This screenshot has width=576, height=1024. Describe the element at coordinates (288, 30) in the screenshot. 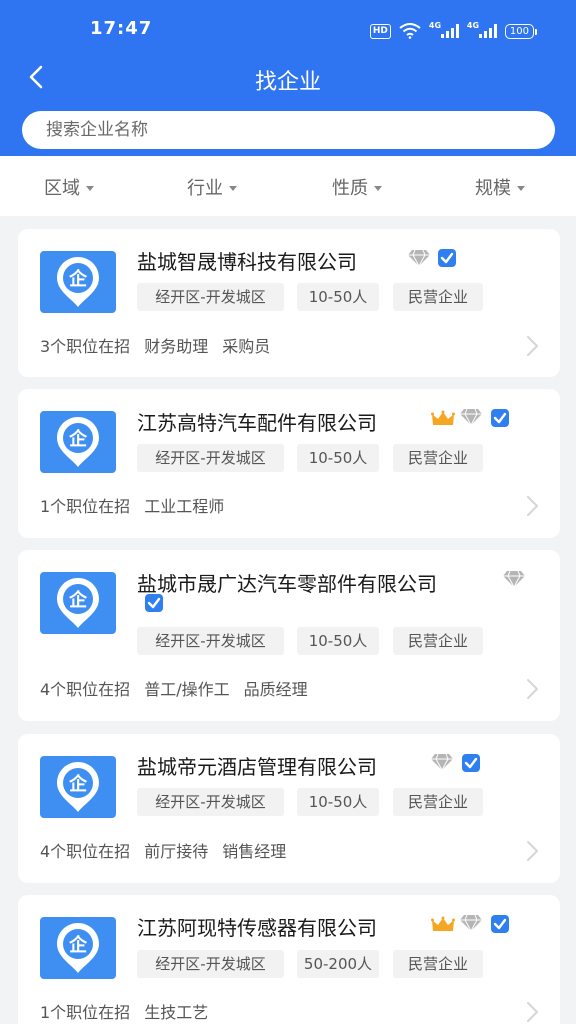

I see `status-bar: 17:47 HD 4G 4G 100` at that location.